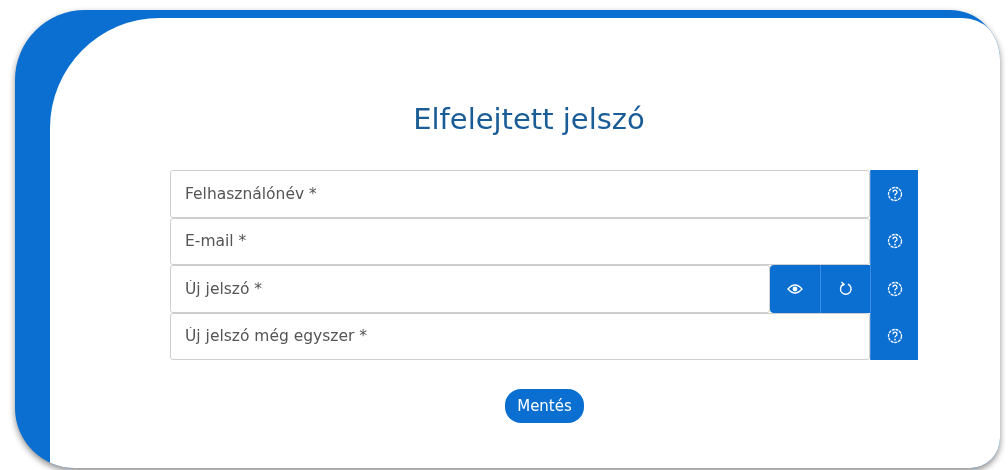  I want to click on input-field: Új jelszó még egyszer *, so click(520, 336).